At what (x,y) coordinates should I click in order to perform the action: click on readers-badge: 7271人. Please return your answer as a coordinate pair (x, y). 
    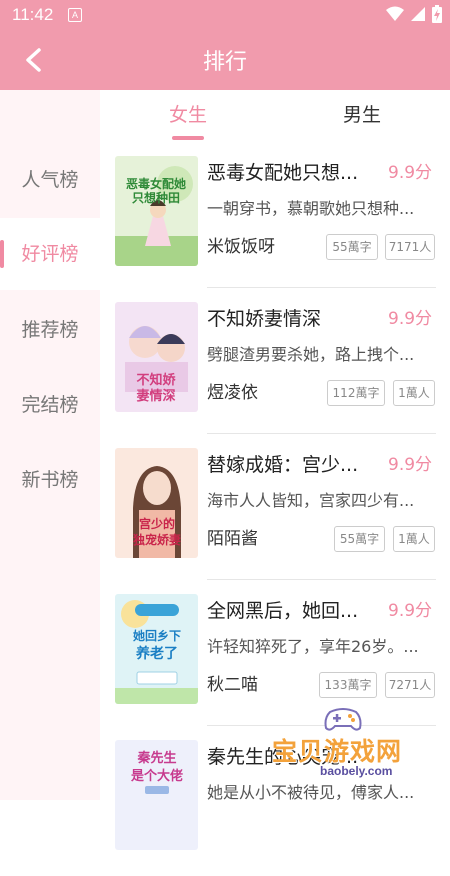
    Looking at the image, I should click on (410, 685).